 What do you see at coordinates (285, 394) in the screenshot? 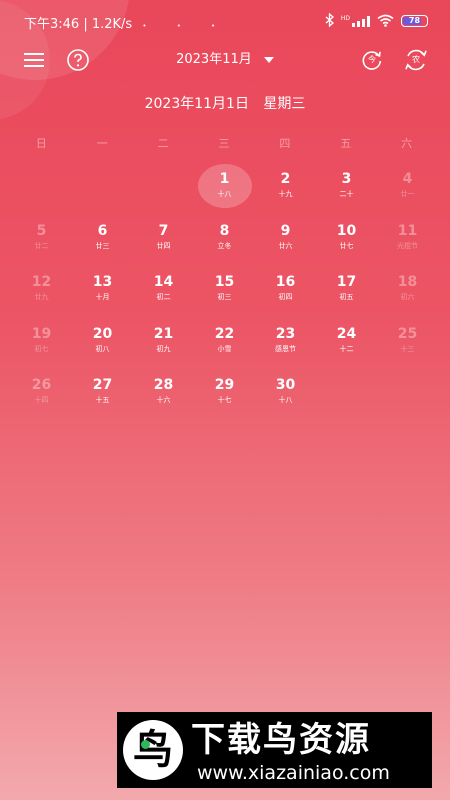
I see `day-cell: 30 十八` at bounding box center [285, 394].